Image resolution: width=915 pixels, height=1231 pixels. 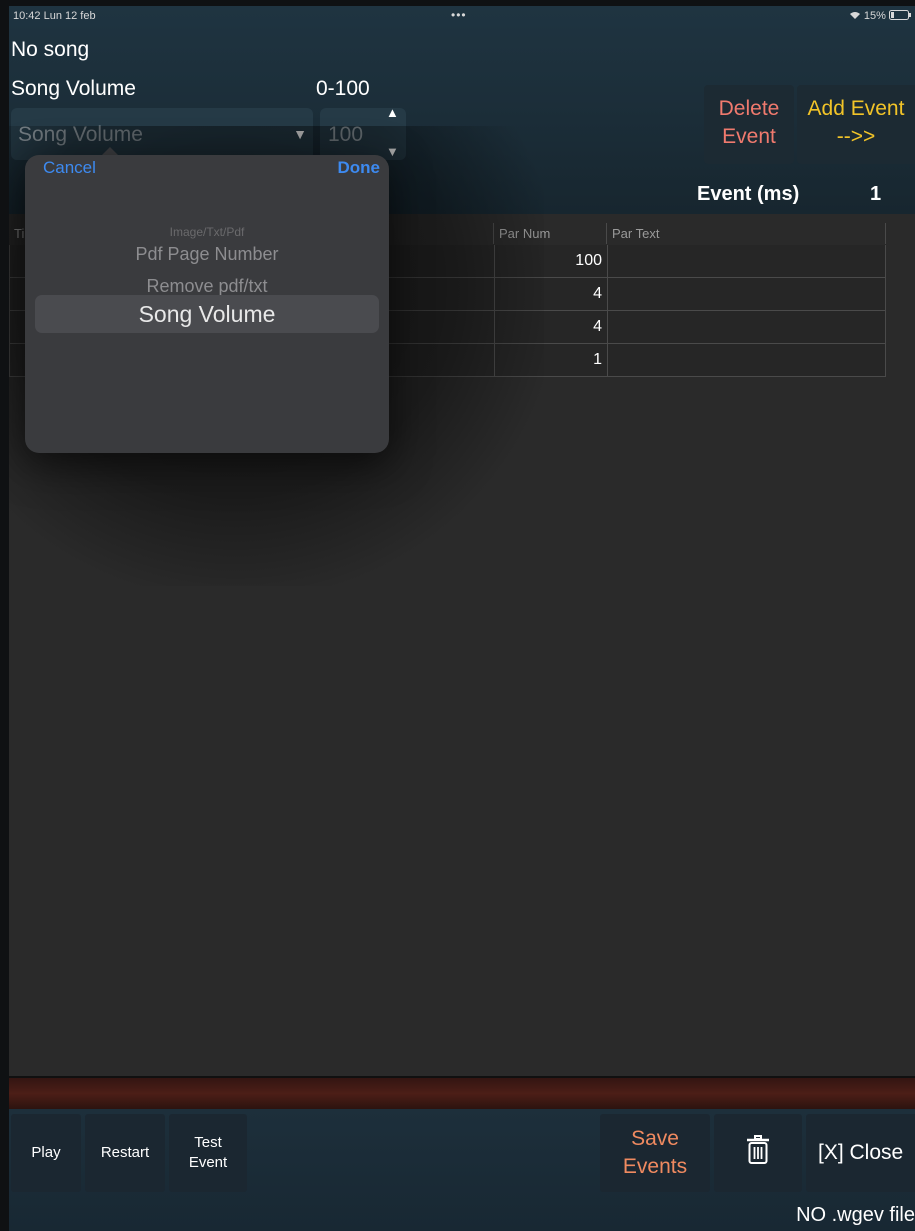 What do you see at coordinates (50, 49) in the screenshot?
I see `song-title: No song` at bounding box center [50, 49].